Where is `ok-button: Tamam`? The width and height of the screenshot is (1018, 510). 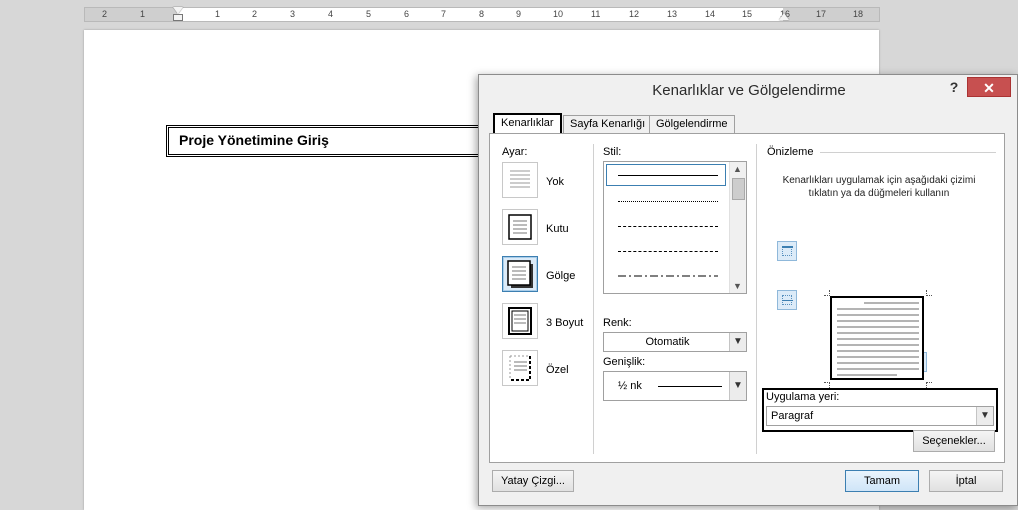
ok-button: Tamam is located at coordinates (882, 481).